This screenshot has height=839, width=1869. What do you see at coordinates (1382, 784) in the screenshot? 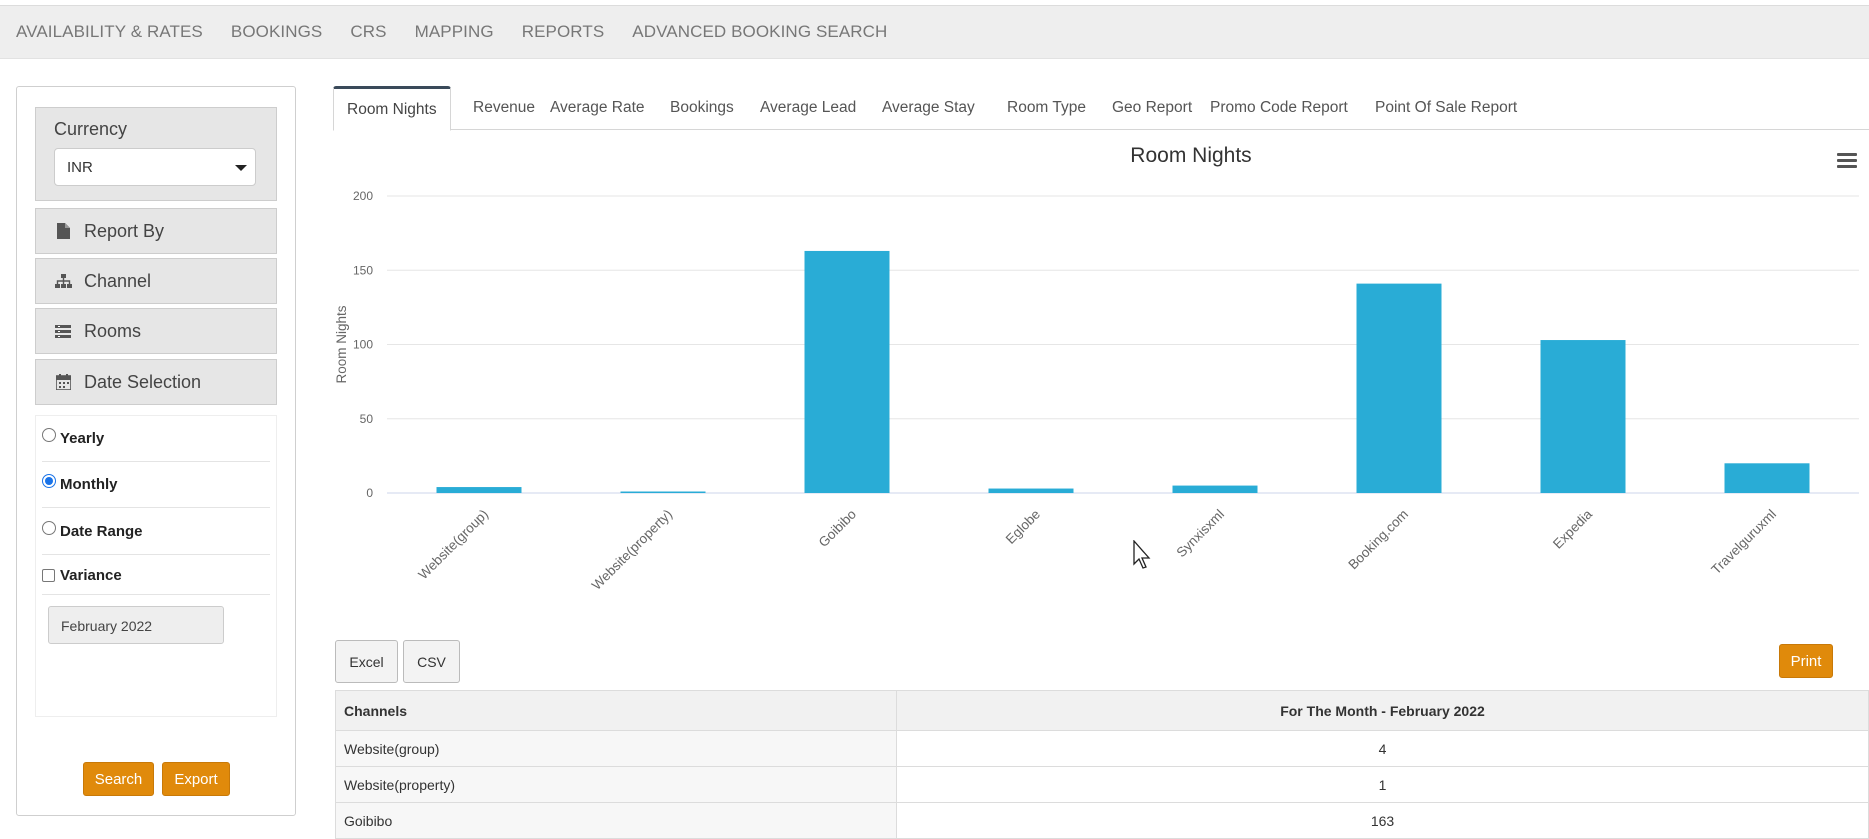
I see `value-cell: 1` at bounding box center [1382, 784].